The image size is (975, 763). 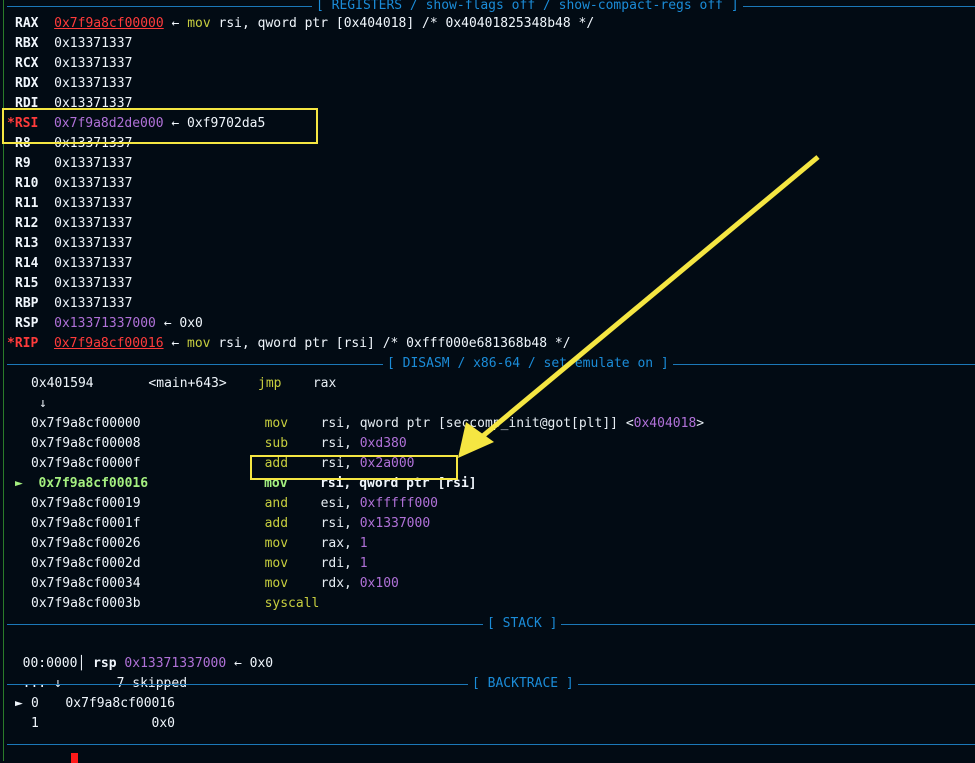 I want to click on disasm-line: 0x7f9a8cf0002d mov rdi, 1, so click(x=199, y=564).